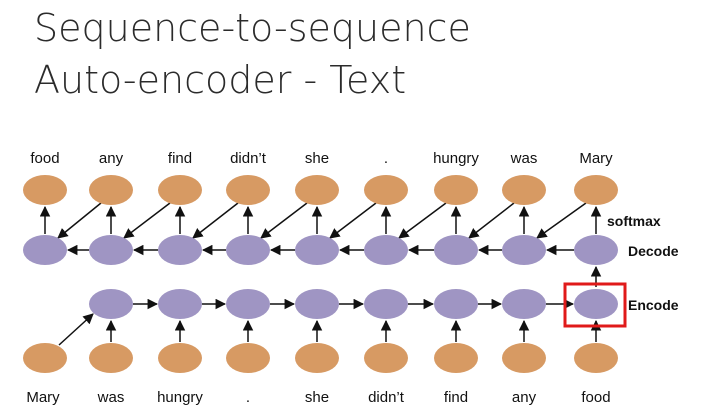 The image size is (712, 418). What do you see at coordinates (634, 221) in the screenshot?
I see `softmax-label: softmax` at bounding box center [634, 221].